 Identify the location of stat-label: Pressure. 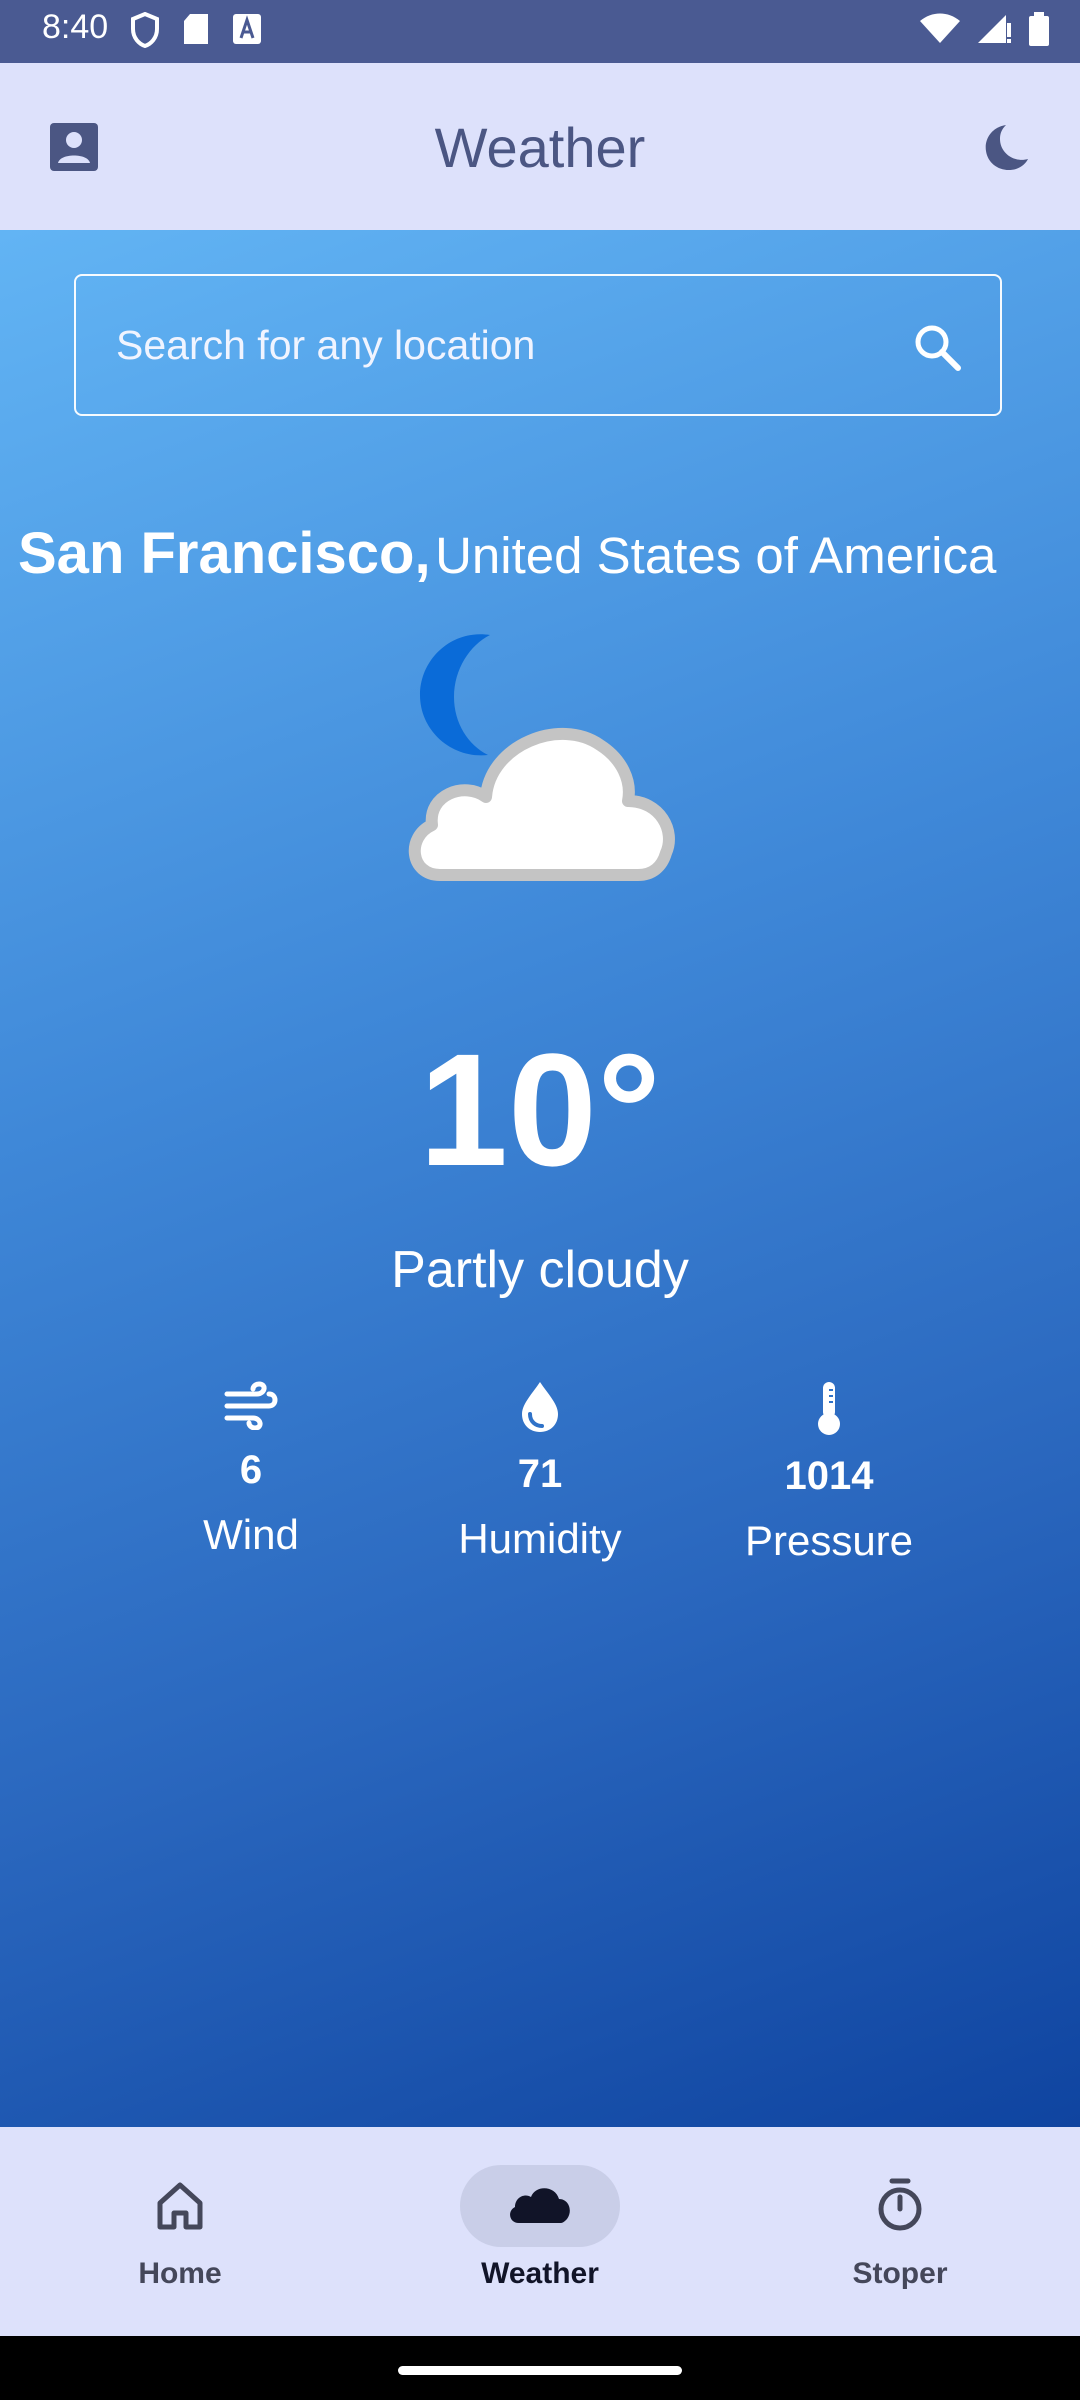
(829, 1540).